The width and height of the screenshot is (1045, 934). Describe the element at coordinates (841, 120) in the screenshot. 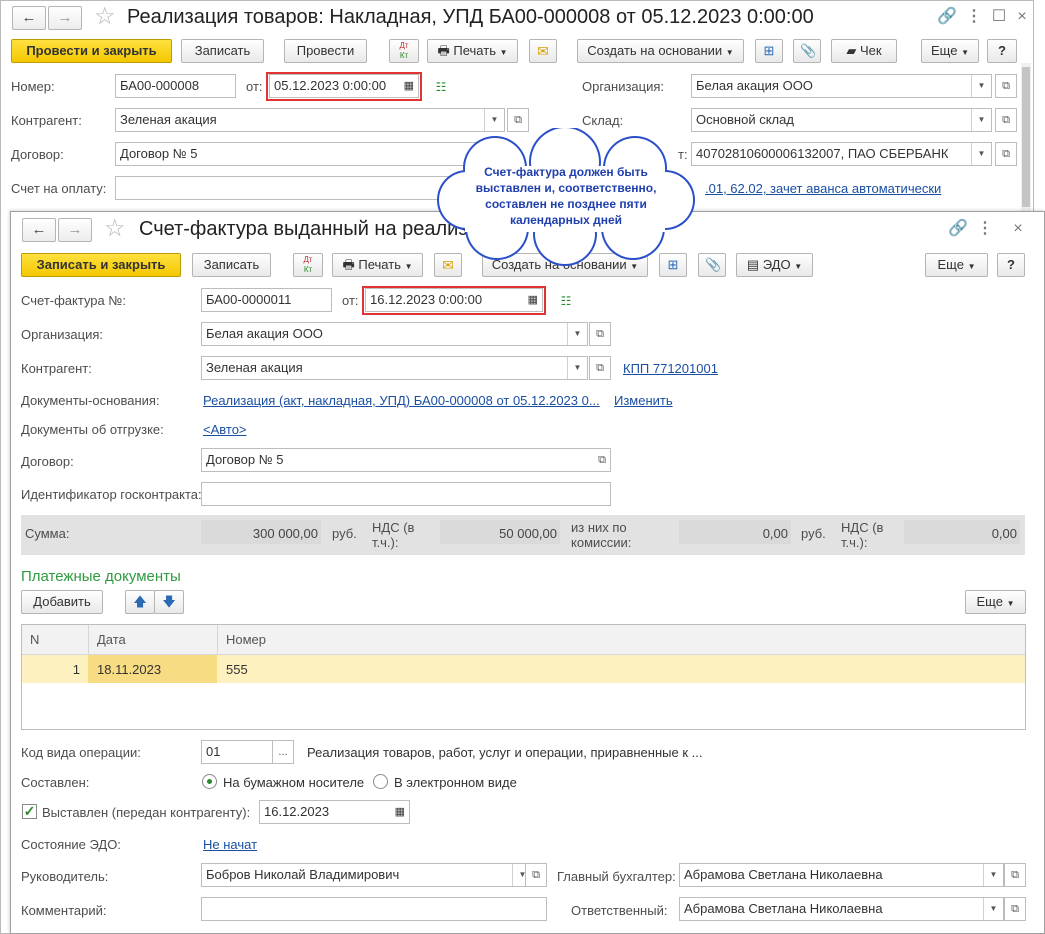

I see `warehouse-field: Основной склад ▼` at that location.